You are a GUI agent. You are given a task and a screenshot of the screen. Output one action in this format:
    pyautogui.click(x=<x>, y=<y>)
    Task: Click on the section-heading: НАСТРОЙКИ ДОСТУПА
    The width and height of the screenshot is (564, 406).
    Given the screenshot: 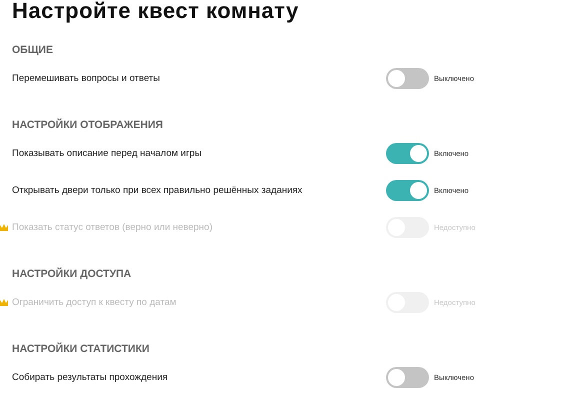 What is the action you would take?
    pyautogui.click(x=72, y=274)
    